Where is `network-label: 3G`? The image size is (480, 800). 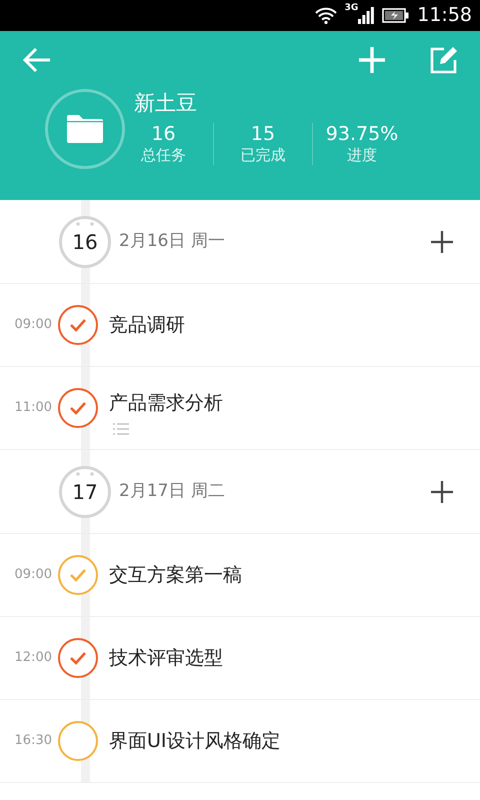
network-label: 3G is located at coordinates (351, 8).